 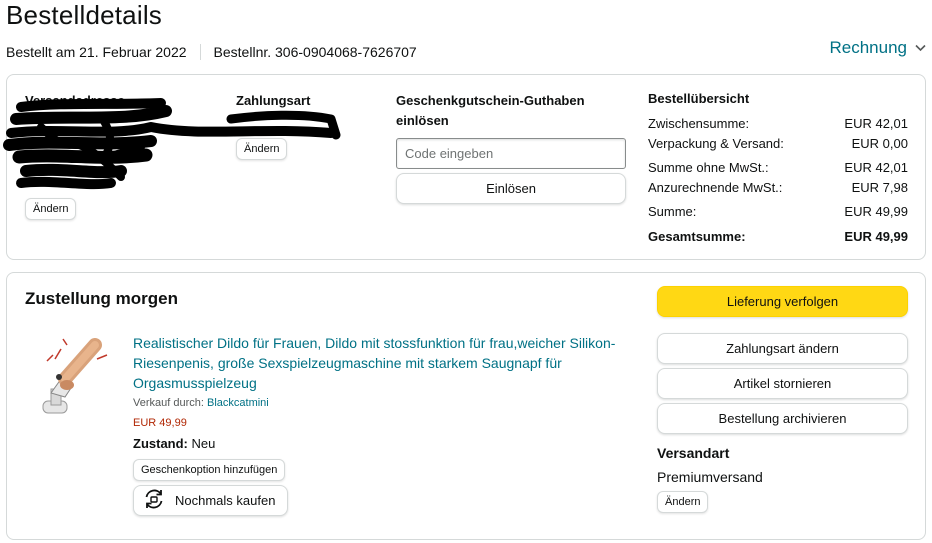 I want to click on add-gift-option-button: Geschenkoption hinzufügen, so click(x=209, y=470).